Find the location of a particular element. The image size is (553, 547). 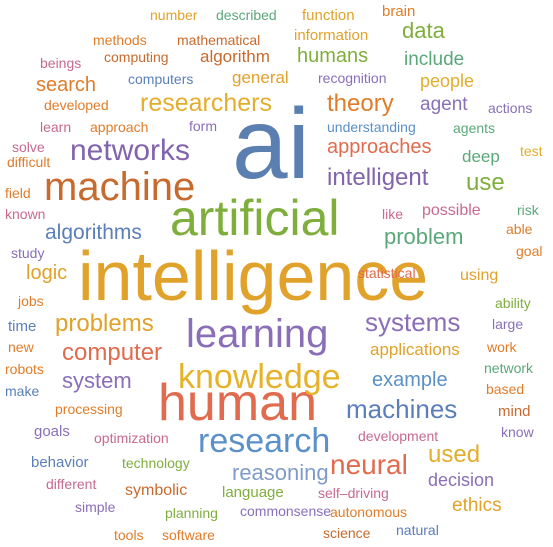

word-jobs: jobs is located at coordinates (30, 301).